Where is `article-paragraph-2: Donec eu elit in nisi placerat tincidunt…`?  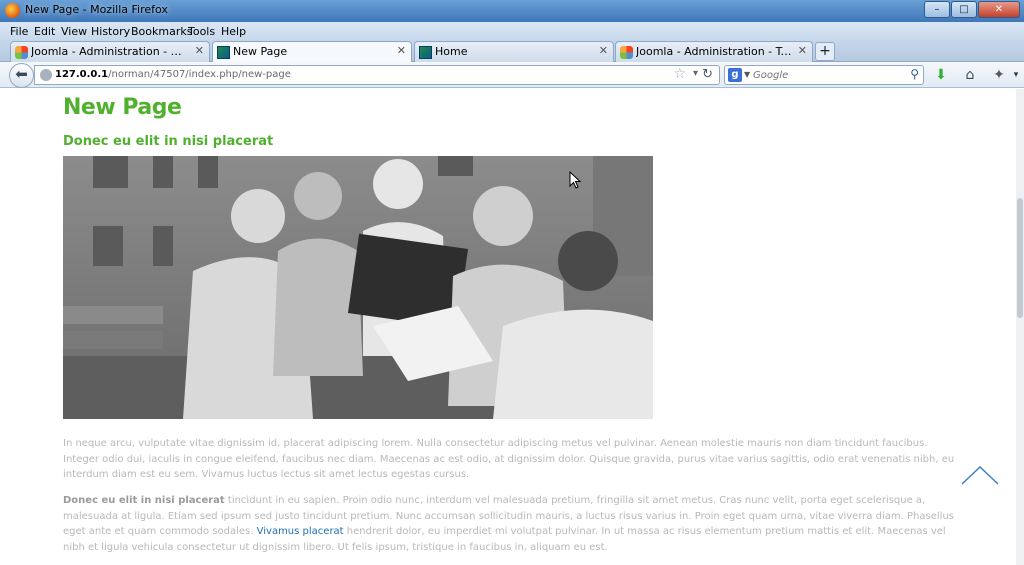 article-paragraph-2: Donec eu elit in nisi placerat tincidunt… is located at coordinates (513, 524).